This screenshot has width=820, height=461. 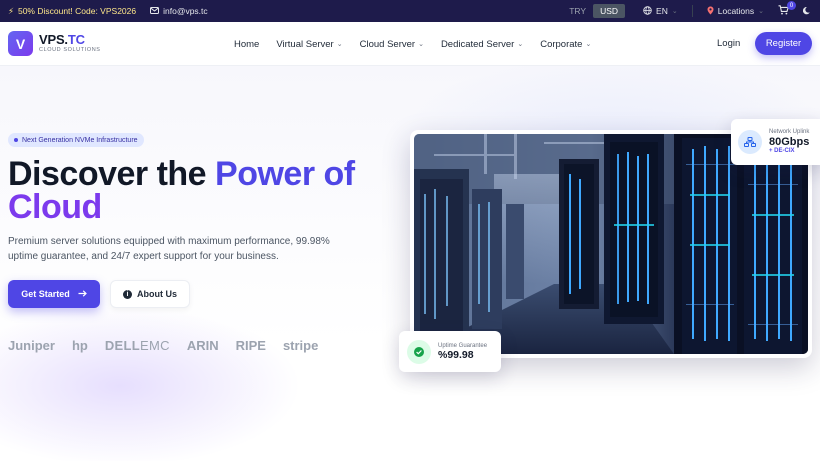 I want to click on envelope-icon, so click(x=155, y=11).